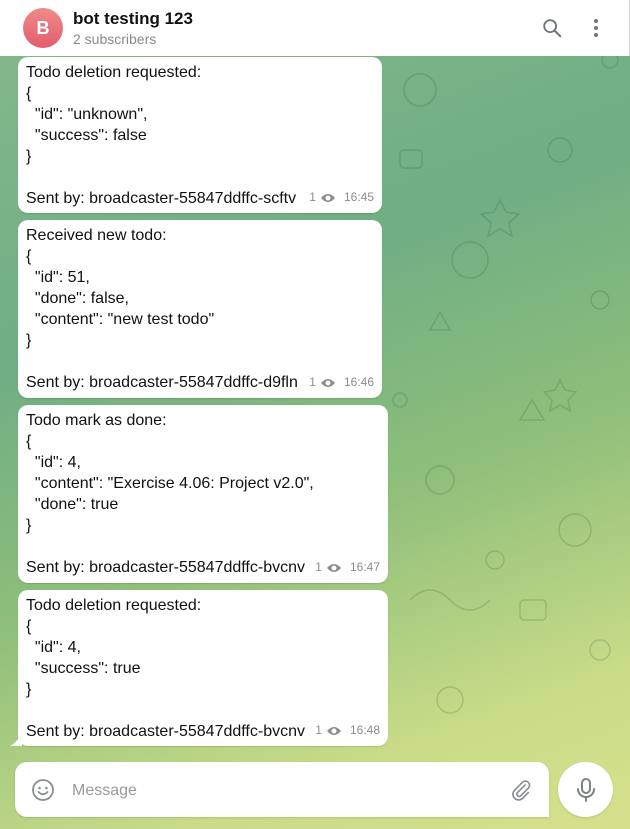 Image resolution: width=630 pixels, height=829 pixels. I want to click on more-options-button, so click(596, 28).